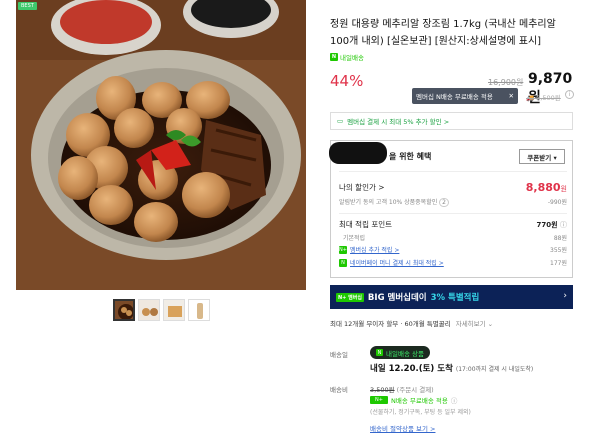  Describe the element at coordinates (397, 298) in the screenshot. I see `banner-title: BIG 멤버십데이` at that location.